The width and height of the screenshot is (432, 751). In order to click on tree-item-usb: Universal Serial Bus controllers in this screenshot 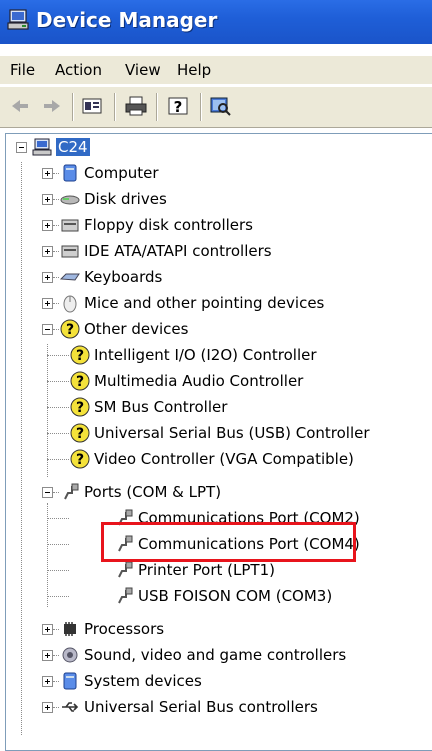, I will do `click(189, 707)`.